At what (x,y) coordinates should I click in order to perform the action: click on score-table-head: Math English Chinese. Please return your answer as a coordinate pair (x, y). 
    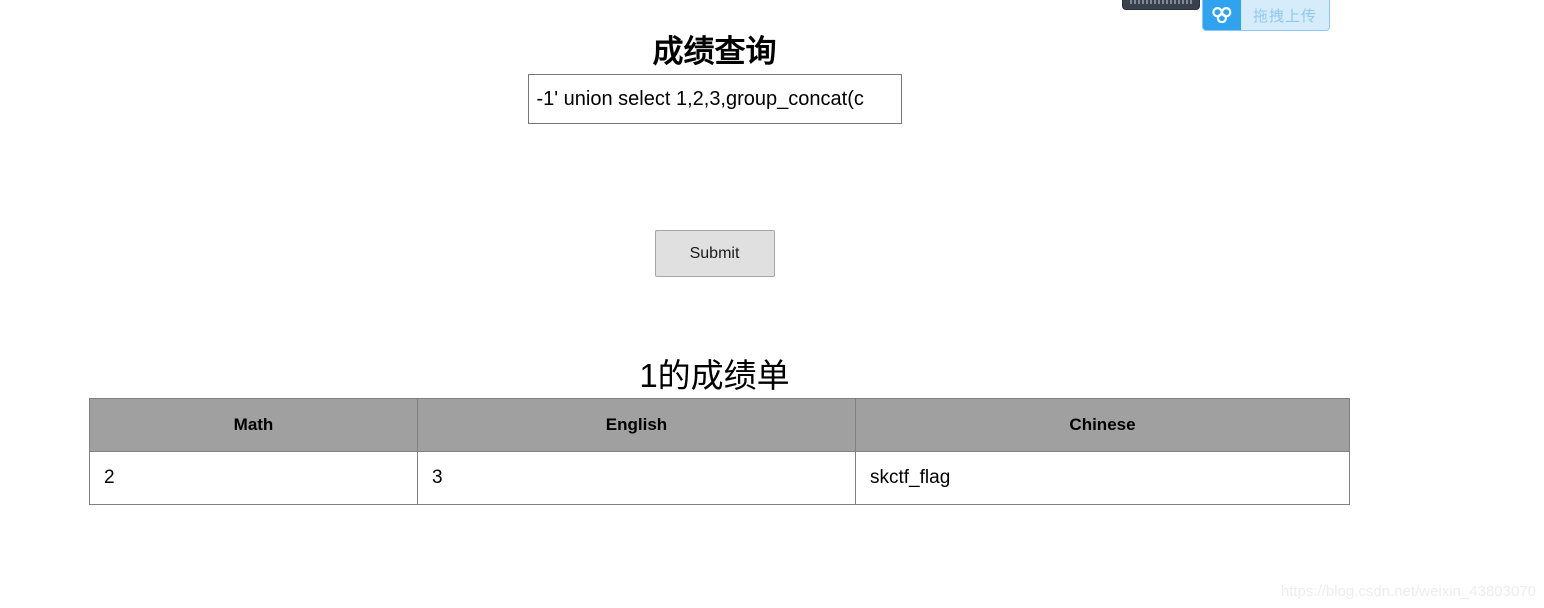
    Looking at the image, I should click on (719, 425).